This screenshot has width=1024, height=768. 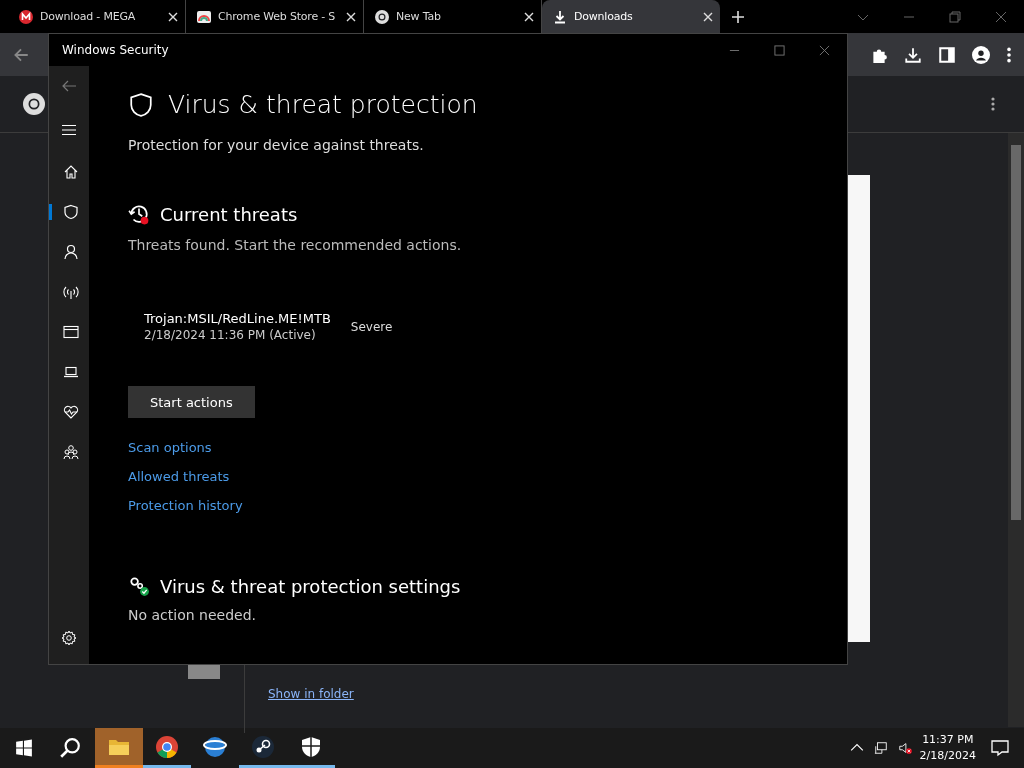 I want to click on side-panel-icon, so click(x=947, y=54).